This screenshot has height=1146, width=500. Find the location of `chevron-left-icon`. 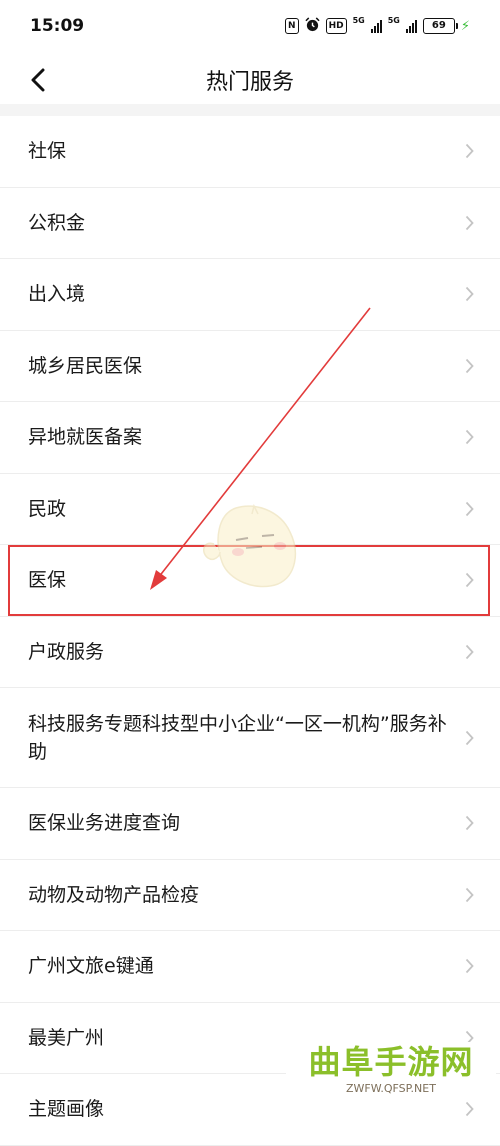

chevron-left-icon is located at coordinates (38, 80).